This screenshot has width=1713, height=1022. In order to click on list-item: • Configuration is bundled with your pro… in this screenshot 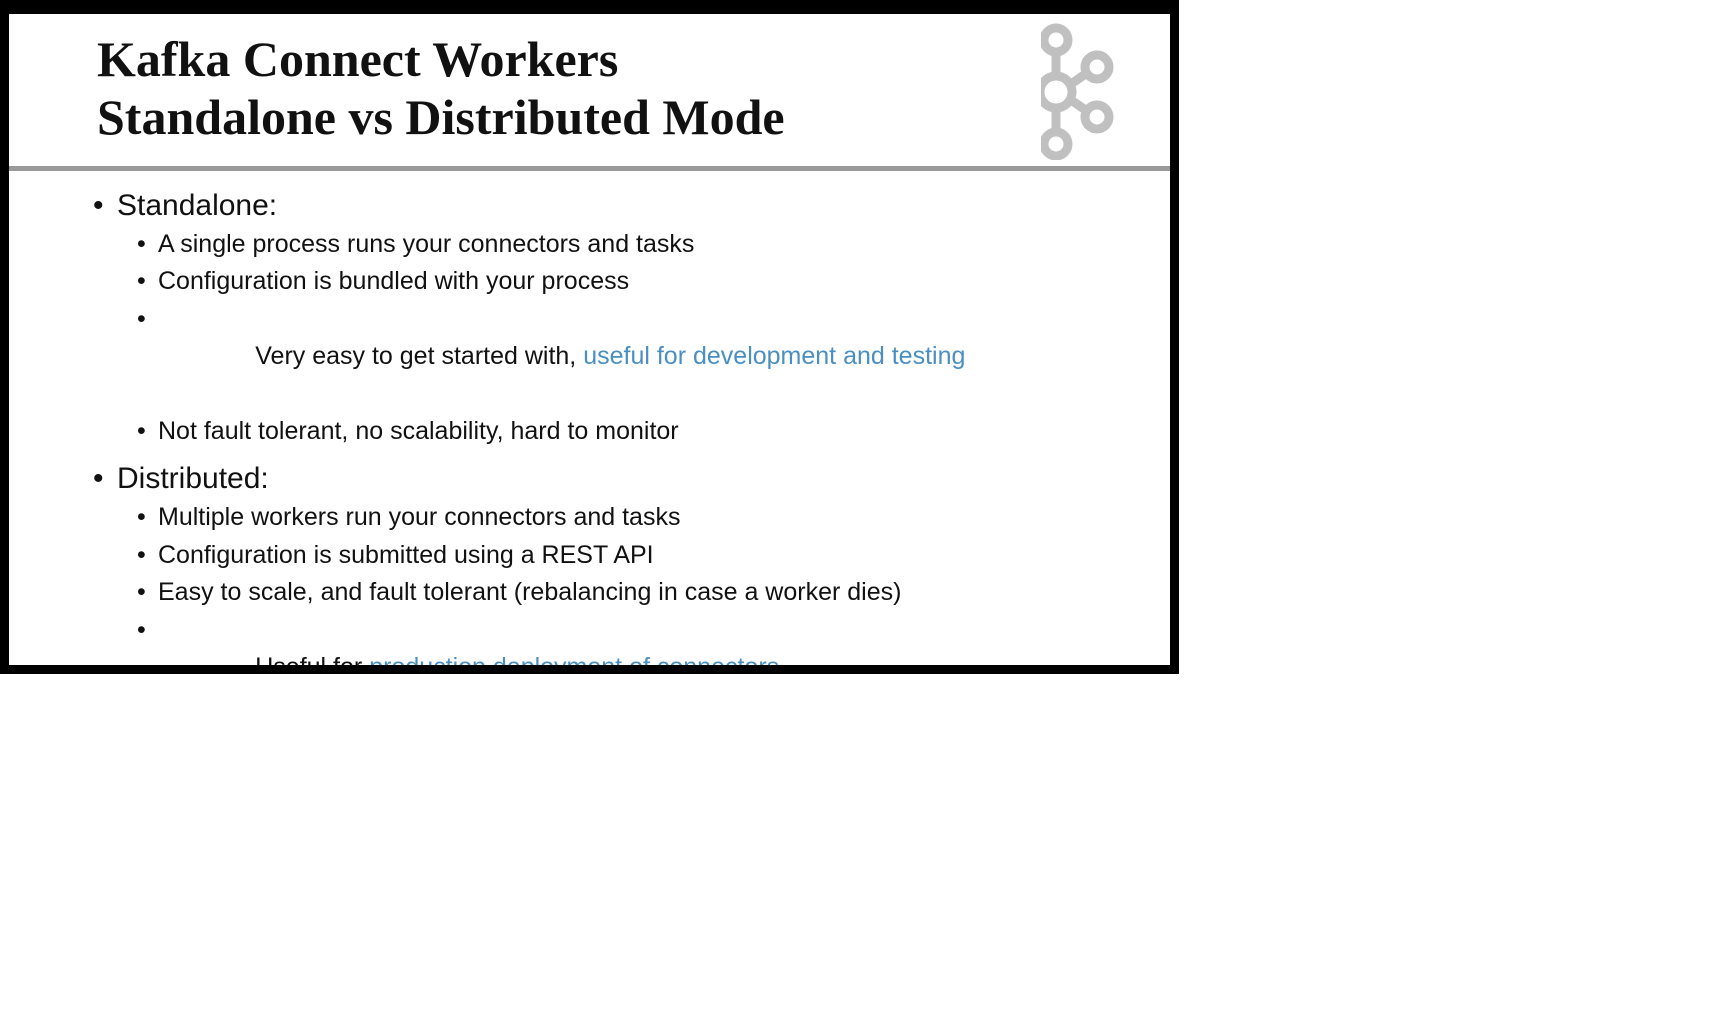, I will do `click(645, 281)`.